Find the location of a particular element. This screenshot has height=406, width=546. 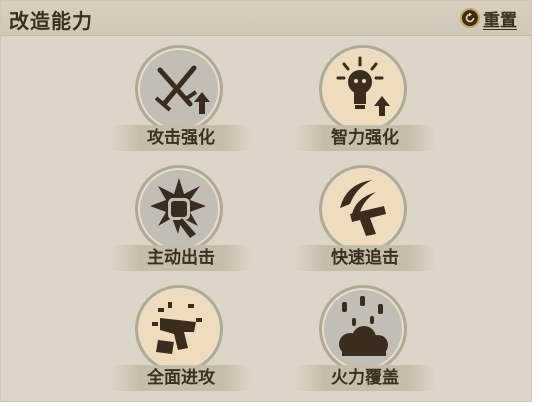

panel-title: 改造能力 is located at coordinates (51, 21).